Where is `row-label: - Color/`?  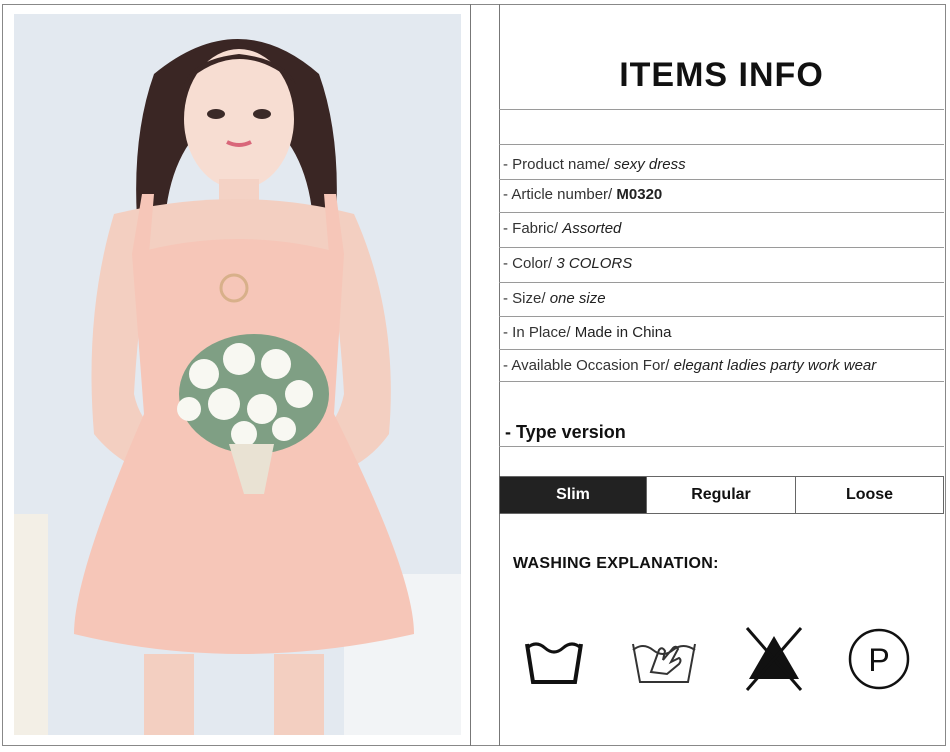
row-label: - Color/ is located at coordinates (528, 263).